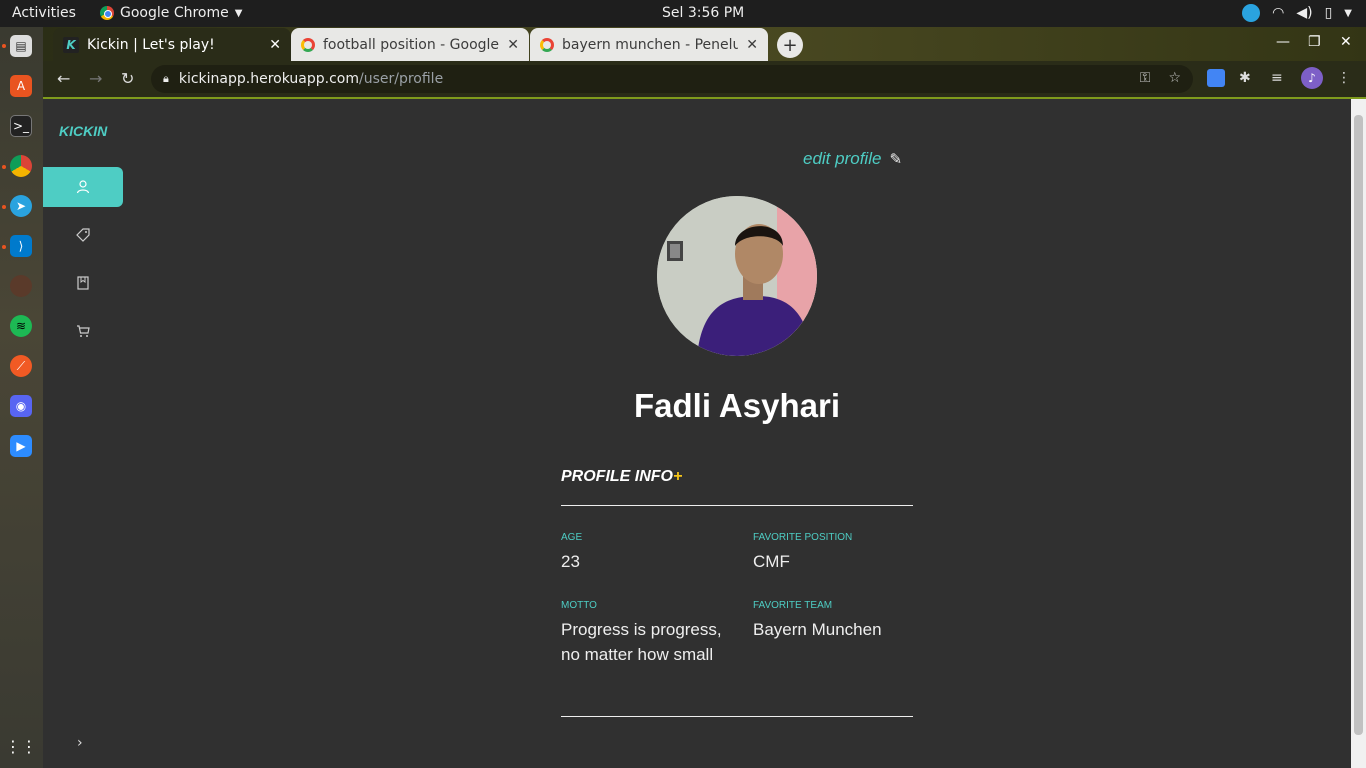  What do you see at coordinates (1329, 13) in the screenshot?
I see `battery-icon: ▯` at bounding box center [1329, 13].